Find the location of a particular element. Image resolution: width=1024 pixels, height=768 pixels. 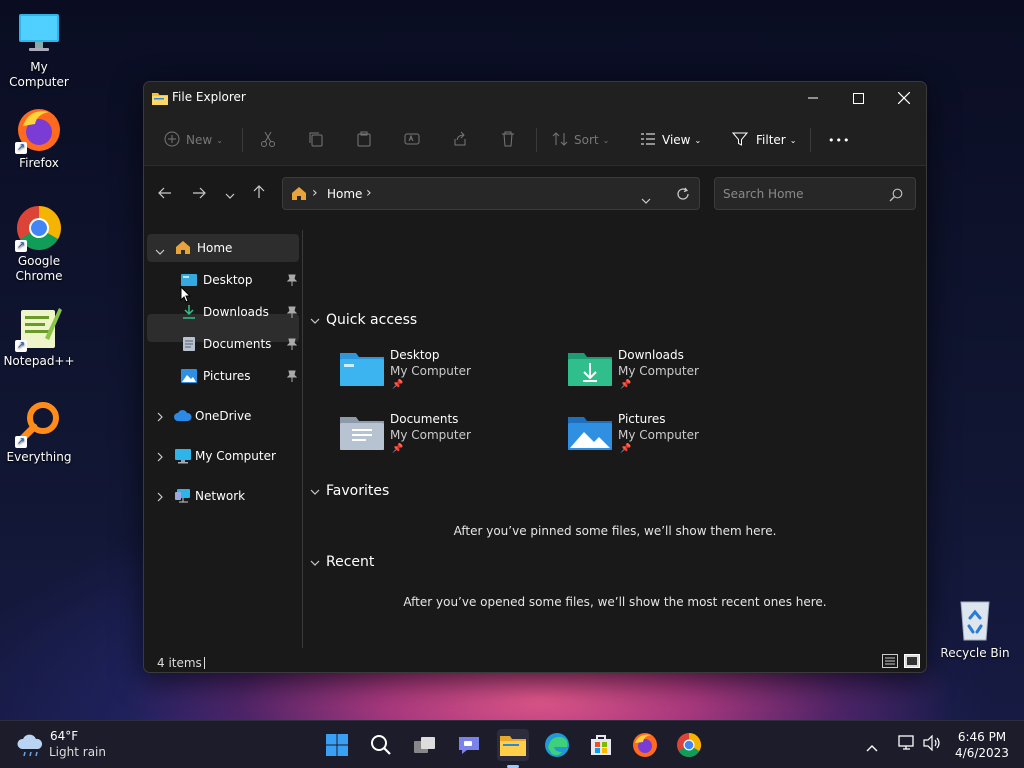

recent-header: Recent is located at coordinates (342, 562).